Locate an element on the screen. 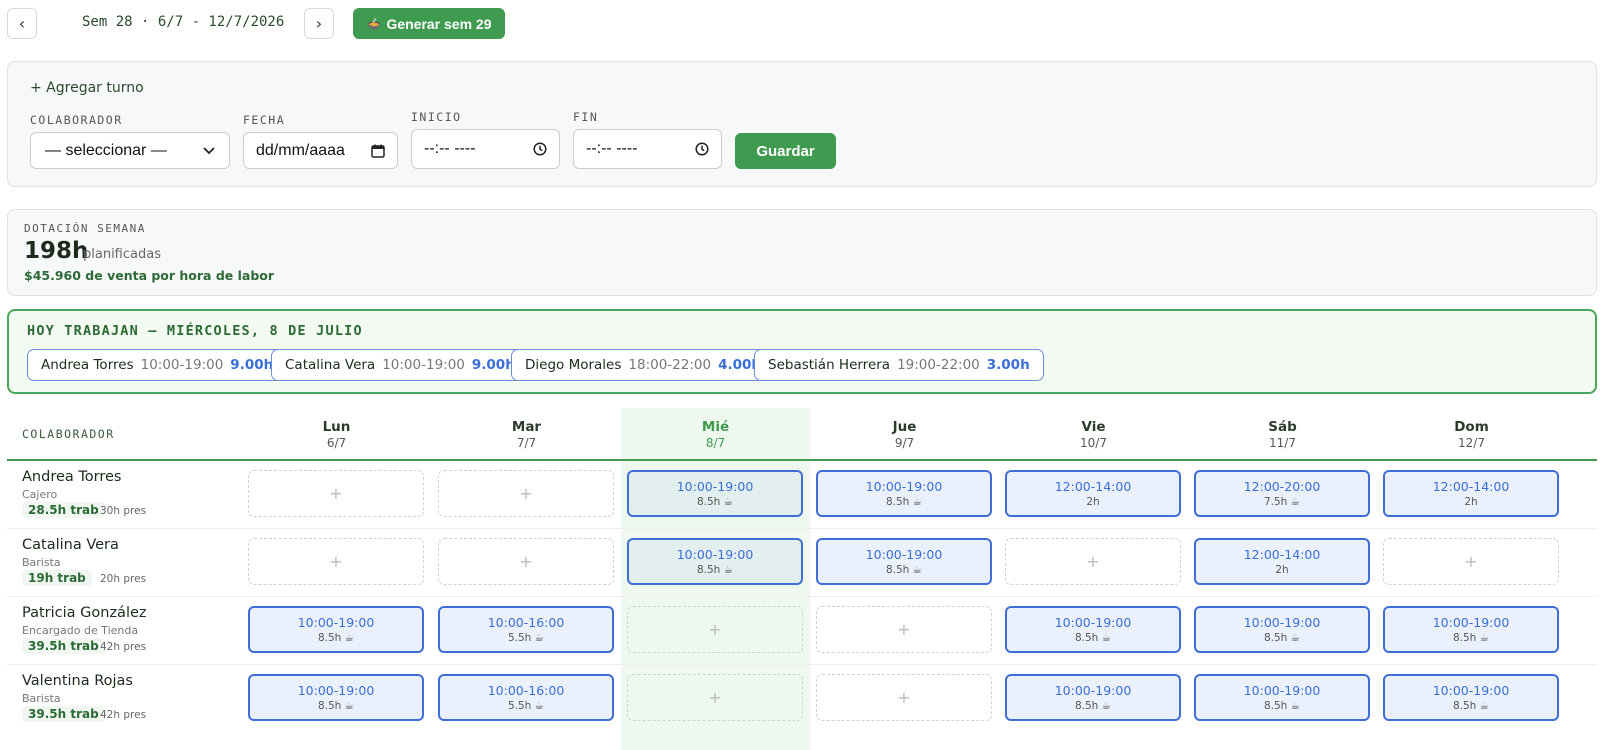  today-chip: Catalina Vera 10:00-19:00 9.00h is located at coordinates (400, 365).